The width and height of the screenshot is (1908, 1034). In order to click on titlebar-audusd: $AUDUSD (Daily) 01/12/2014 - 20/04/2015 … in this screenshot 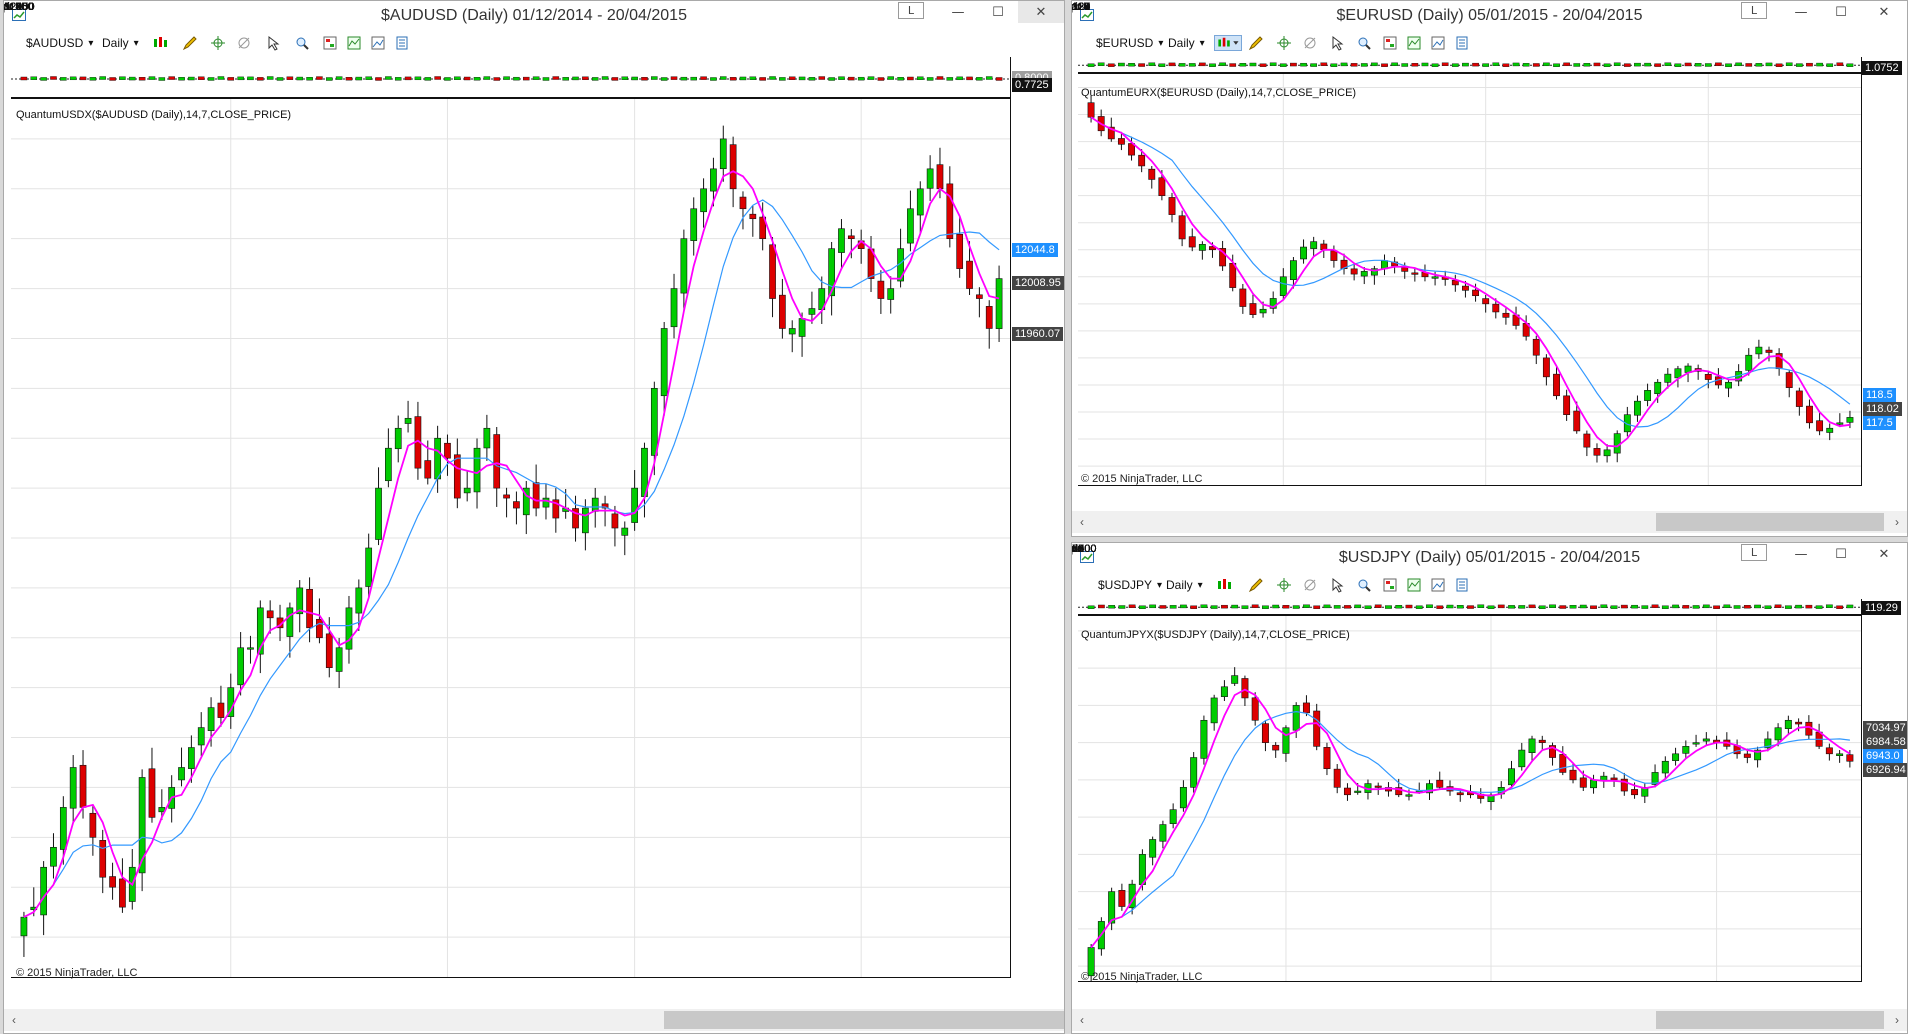, I will do `click(534, 16)`.